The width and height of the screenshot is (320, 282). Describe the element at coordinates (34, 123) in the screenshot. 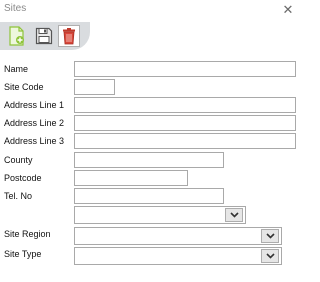

I see `address-line-2-label: Address Line 2` at that location.